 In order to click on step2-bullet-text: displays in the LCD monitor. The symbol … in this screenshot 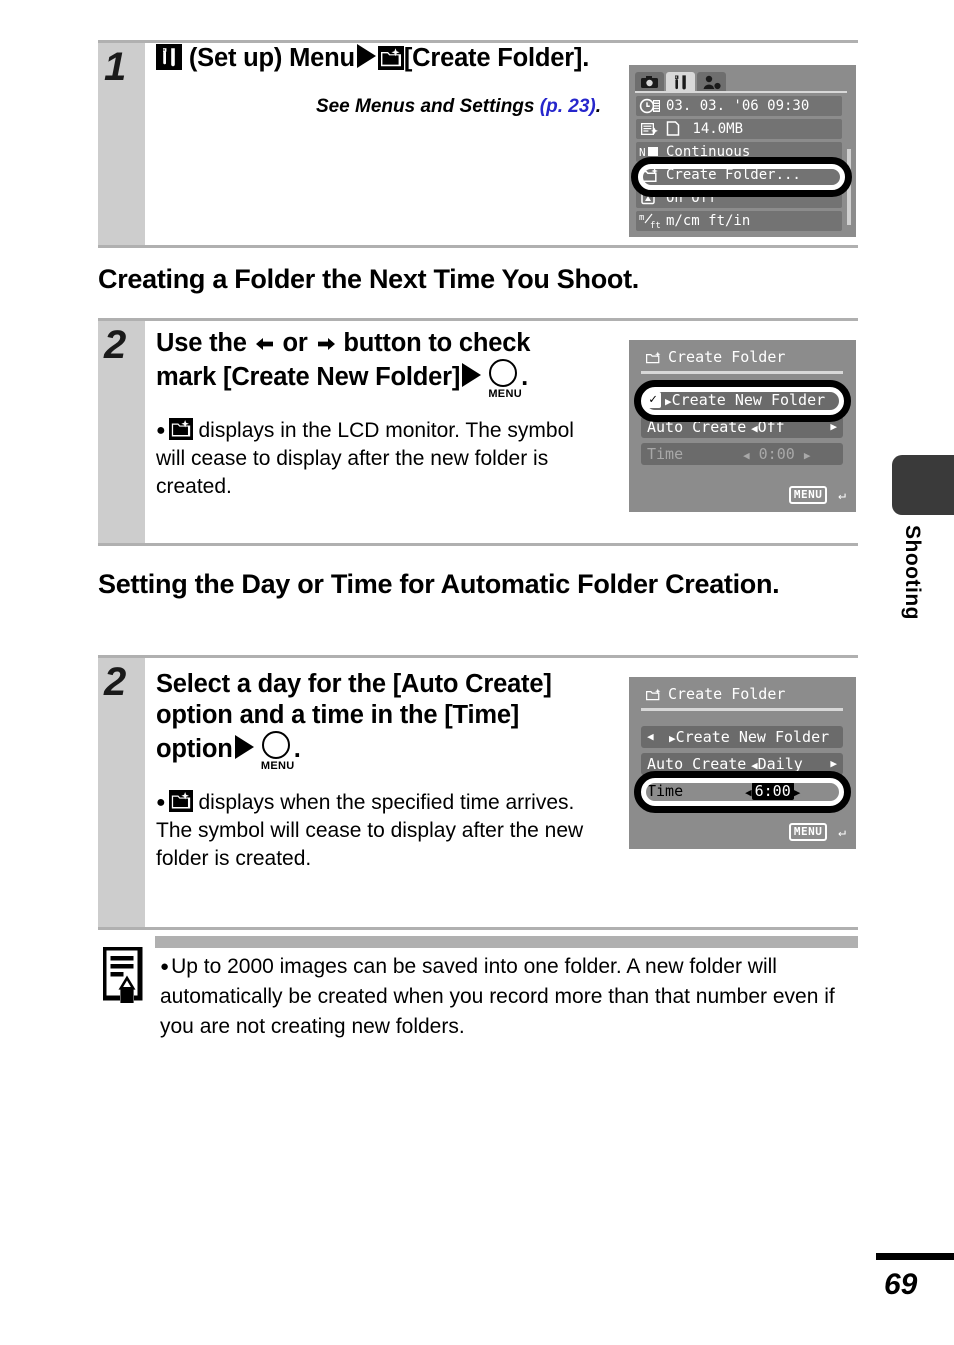, I will do `click(365, 458)`.